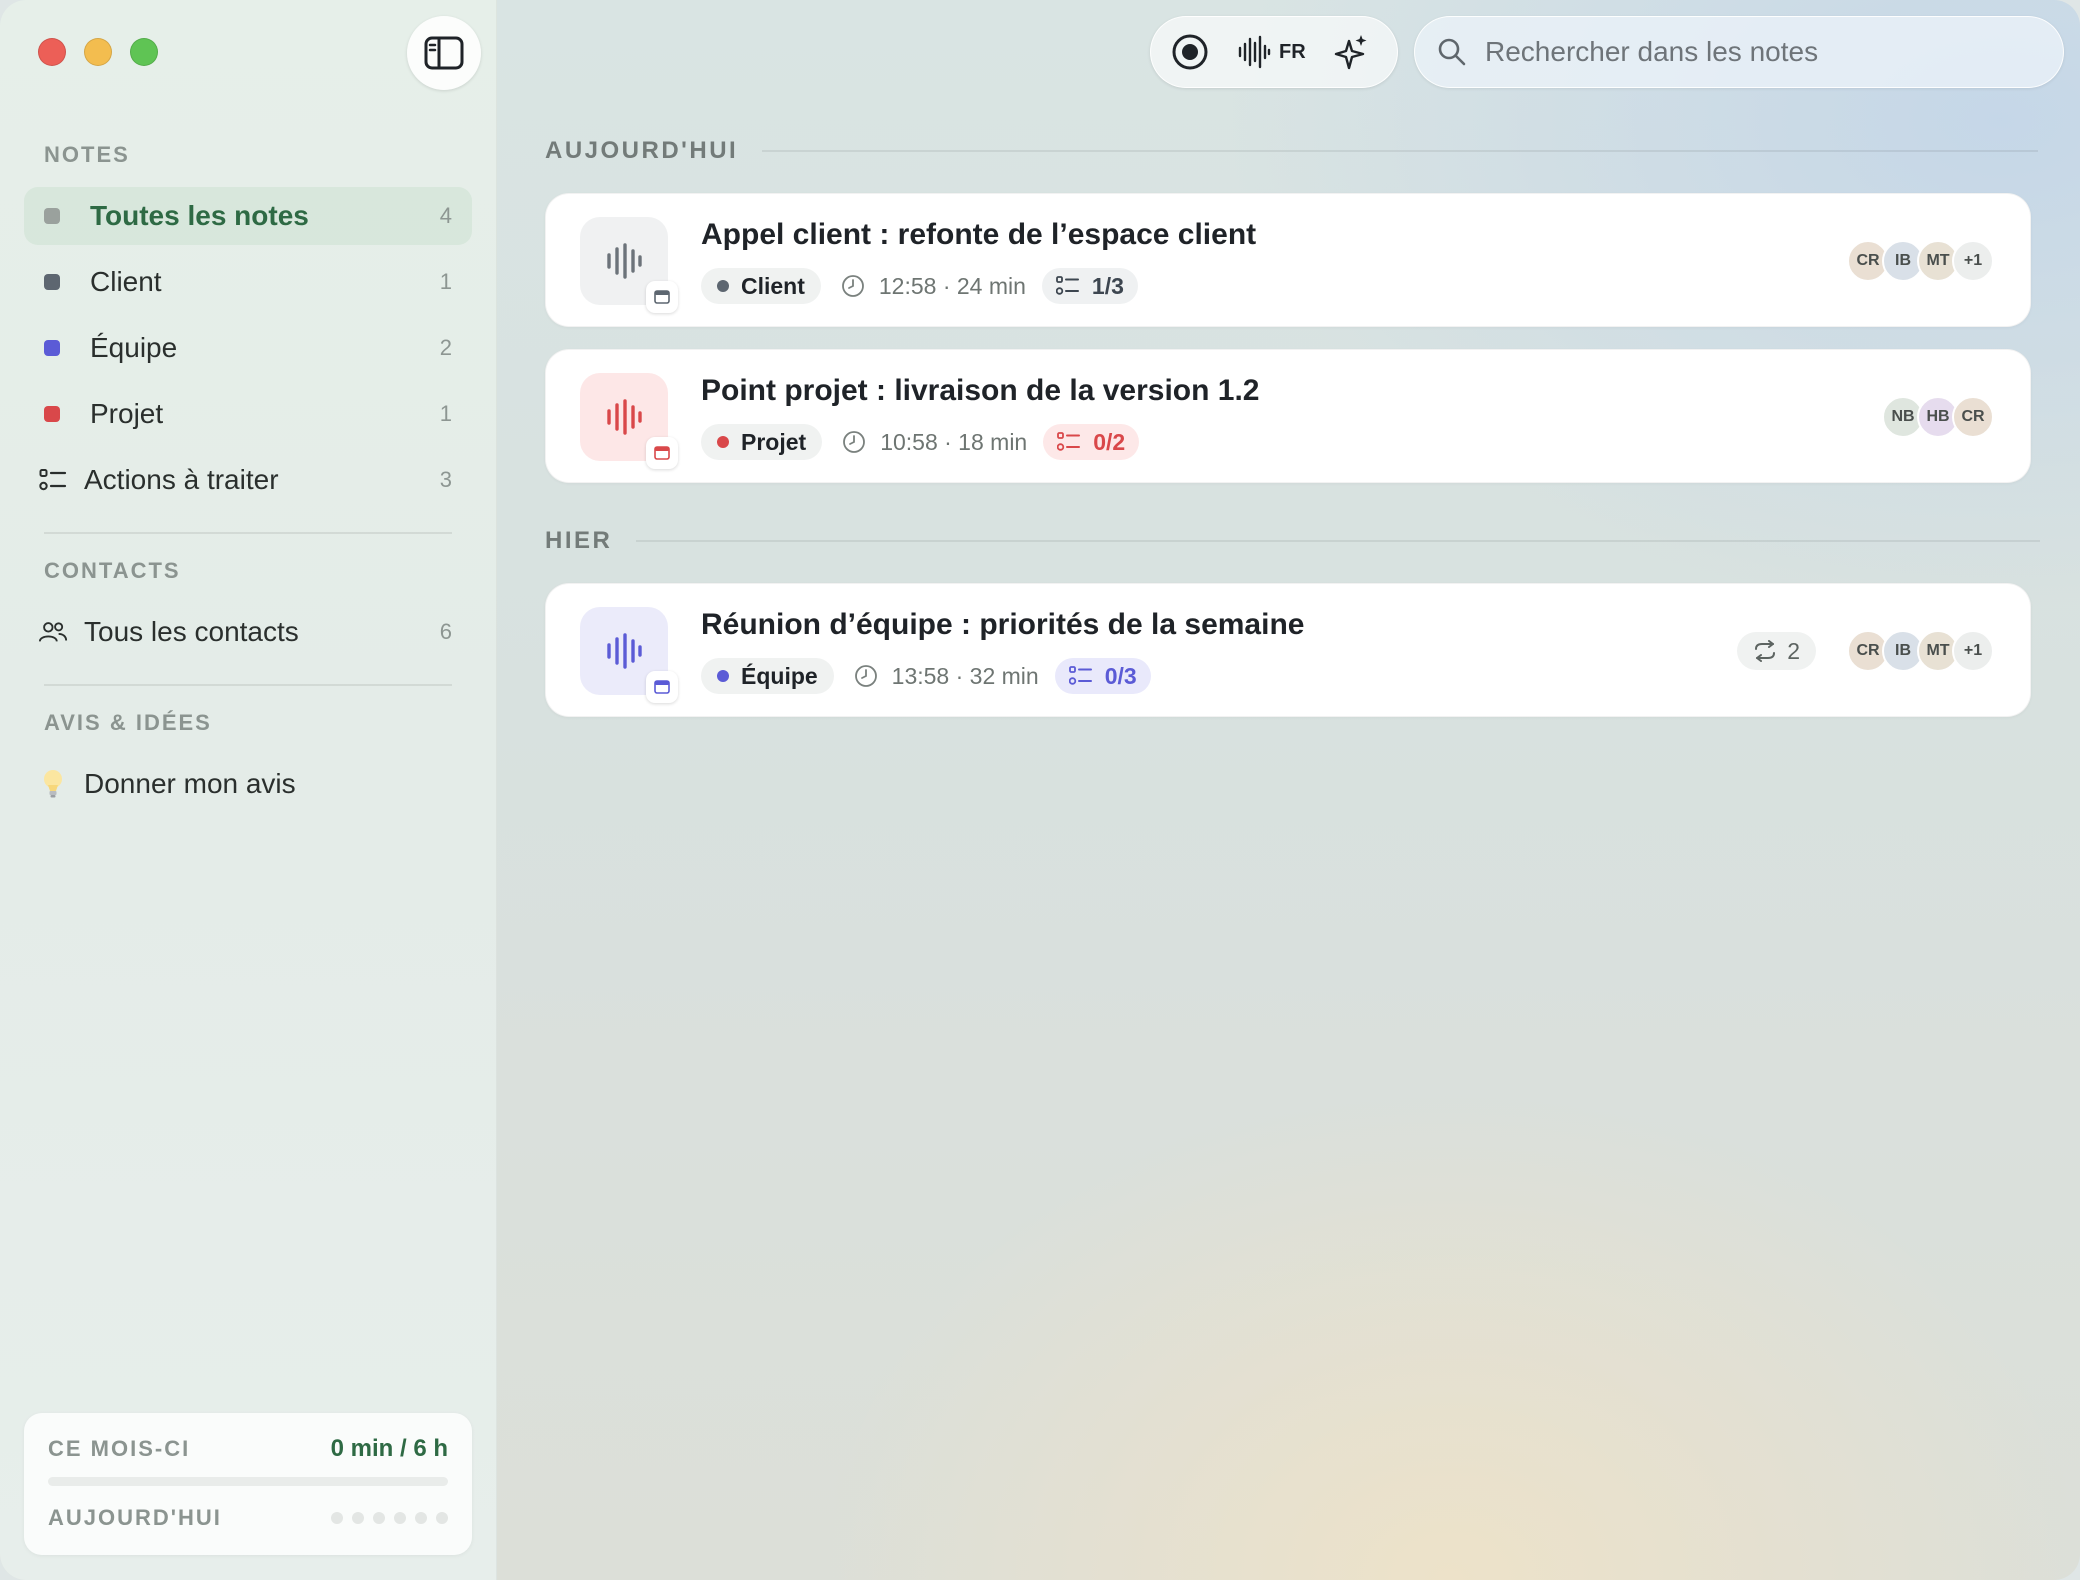 This screenshot has width=2080, height=1580. Describe the element at coordinates (445, 631) in the screenshot. I see `sidebar-item-count: 6` at that location.